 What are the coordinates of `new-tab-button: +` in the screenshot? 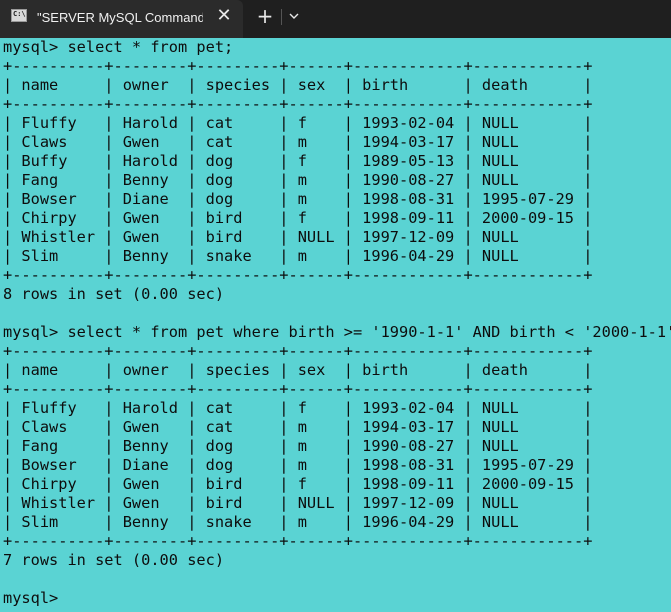 It's located at (265, 16).